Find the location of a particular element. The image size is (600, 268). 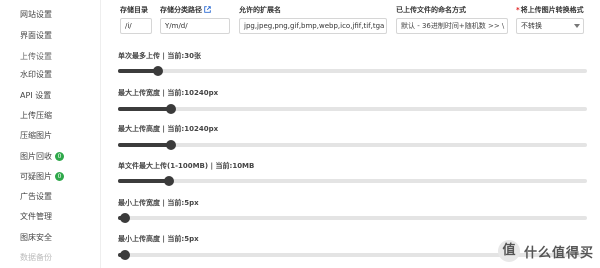

sidebar-item-file-manager: 文件管理 is located at coordinates (50, 217).